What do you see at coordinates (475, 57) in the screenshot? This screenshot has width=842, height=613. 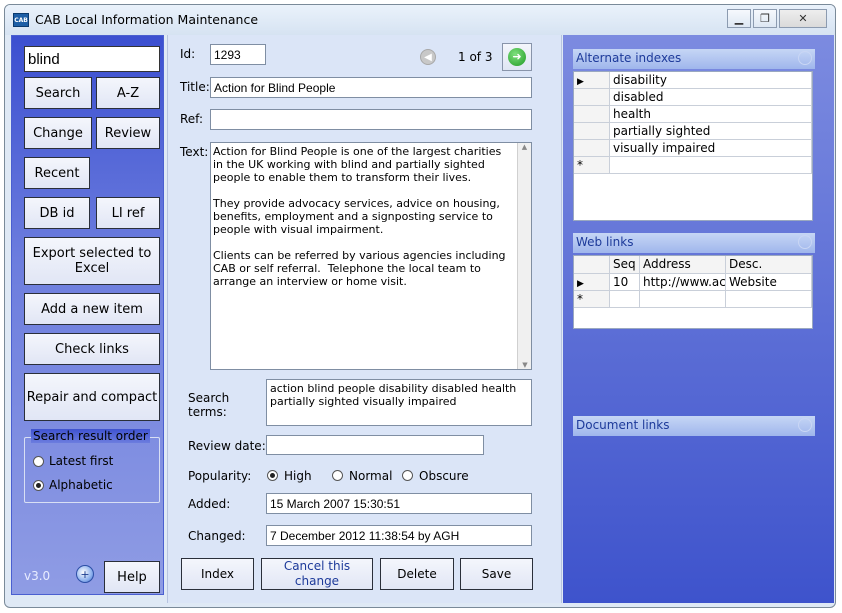 I see `record-position: 1 of 3` at bounding box center [475, 57].